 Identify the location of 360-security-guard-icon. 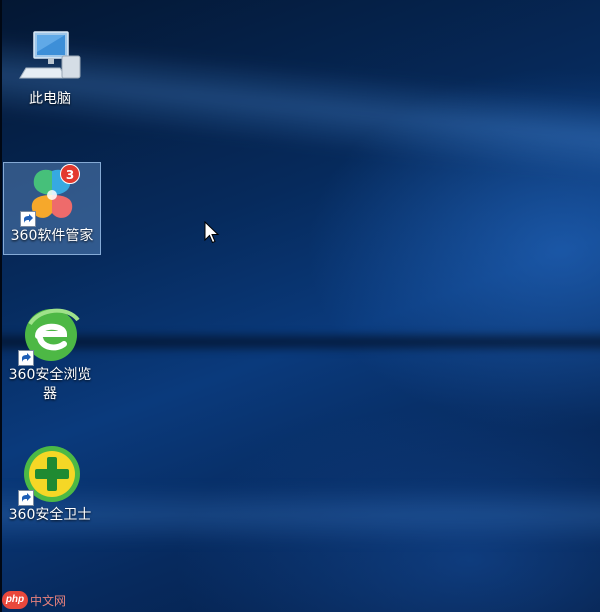
(50, 474).